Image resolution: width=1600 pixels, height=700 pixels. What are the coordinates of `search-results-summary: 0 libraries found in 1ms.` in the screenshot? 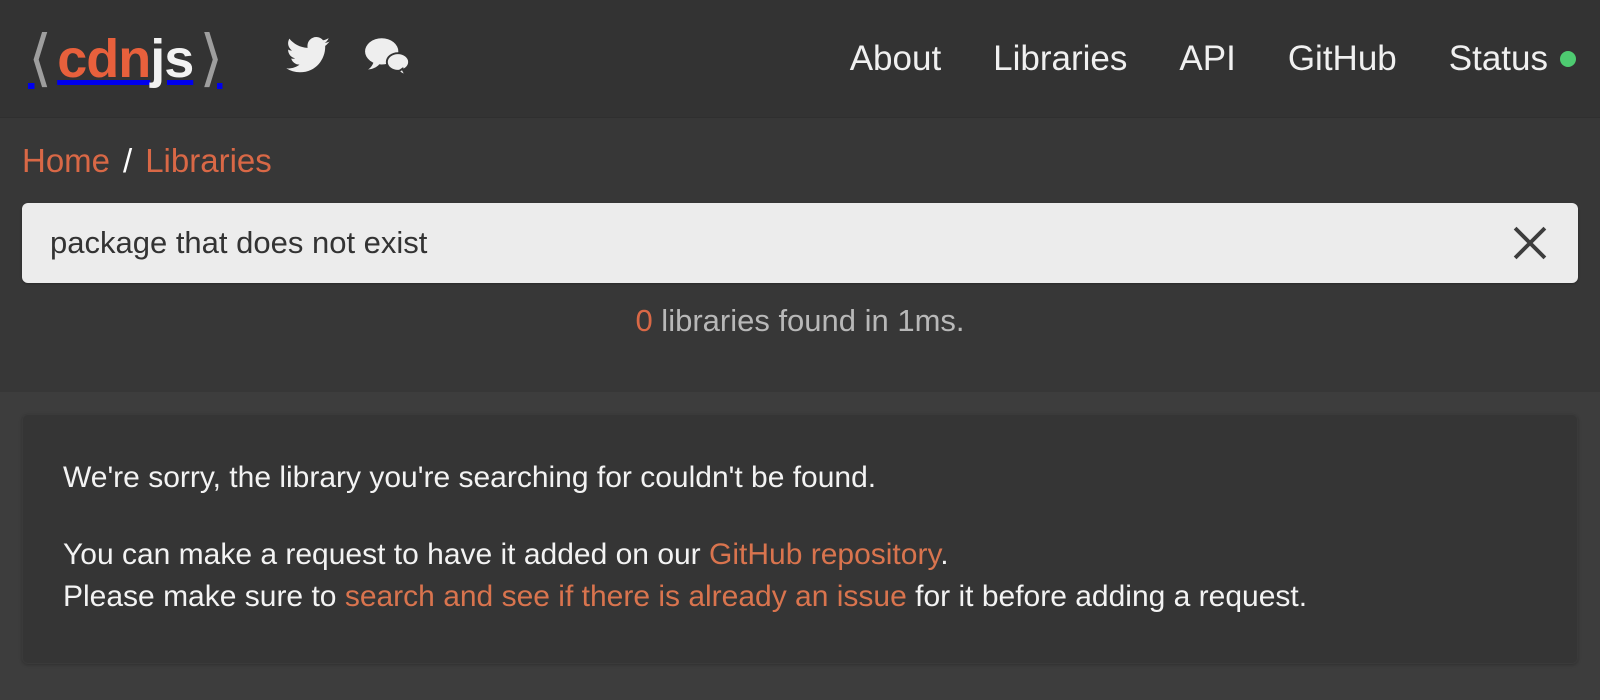 It's located at (800, 320).